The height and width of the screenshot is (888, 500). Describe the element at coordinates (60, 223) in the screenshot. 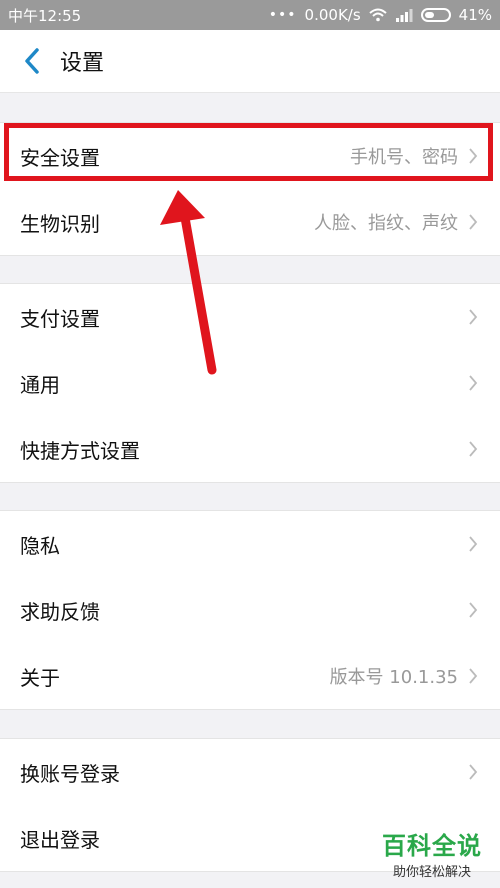

I see `row-label: 生物识别` at that location.